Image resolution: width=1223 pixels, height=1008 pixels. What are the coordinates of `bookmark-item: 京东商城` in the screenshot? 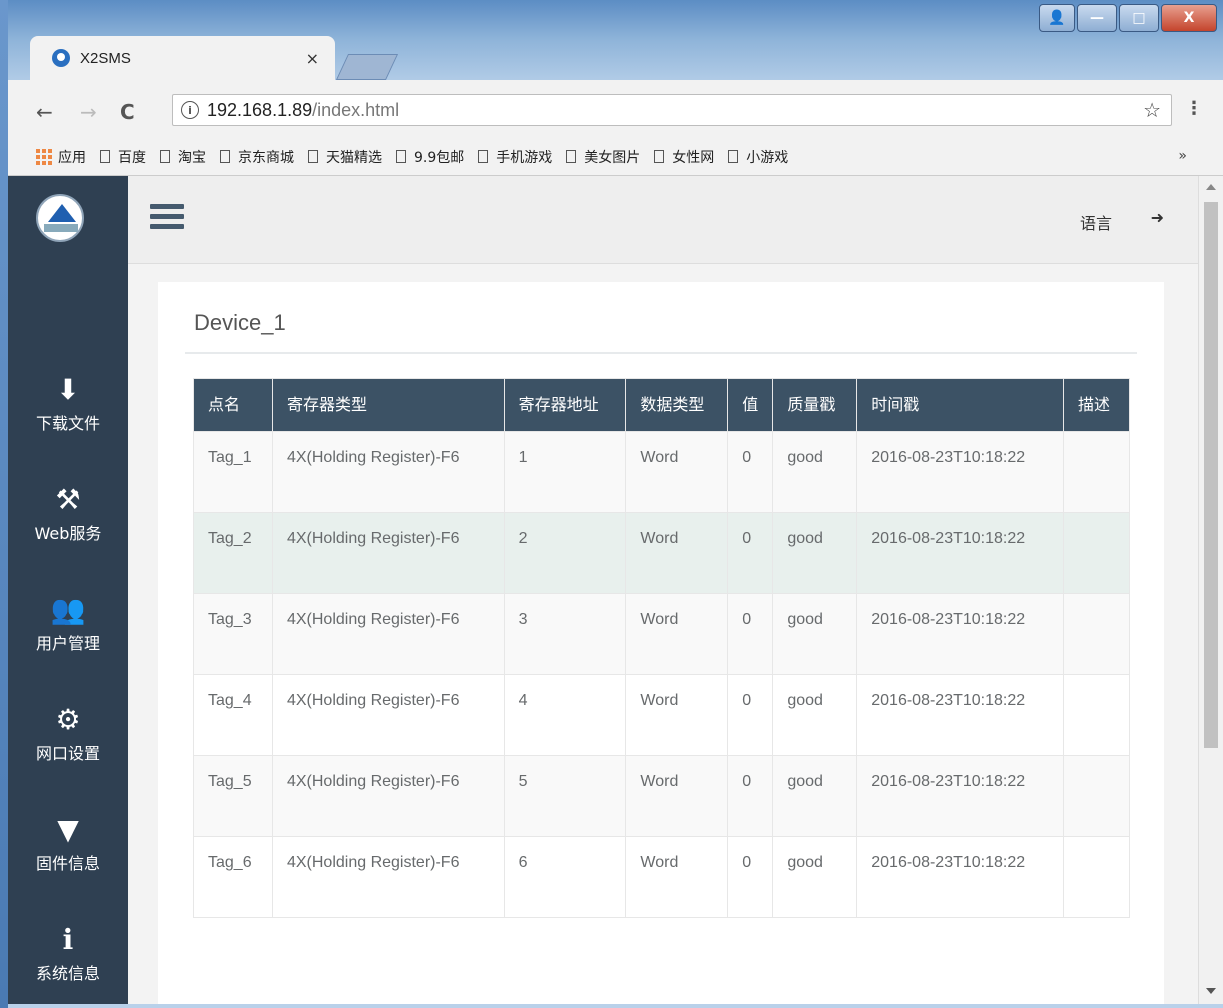 It's located at (257, 157).